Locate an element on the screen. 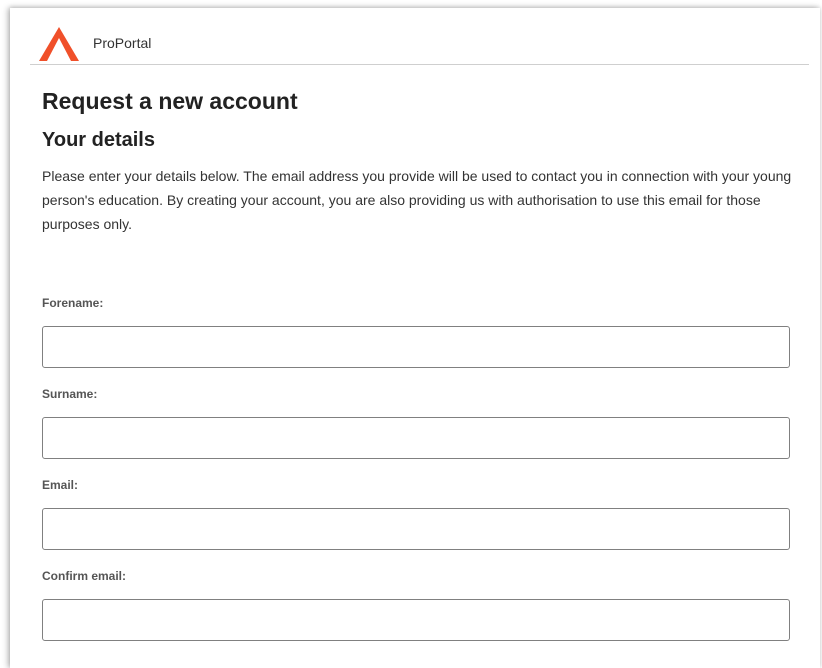 This screenshot has height=668, width=822. email-label: Email: is located at coordinates (60, 485).